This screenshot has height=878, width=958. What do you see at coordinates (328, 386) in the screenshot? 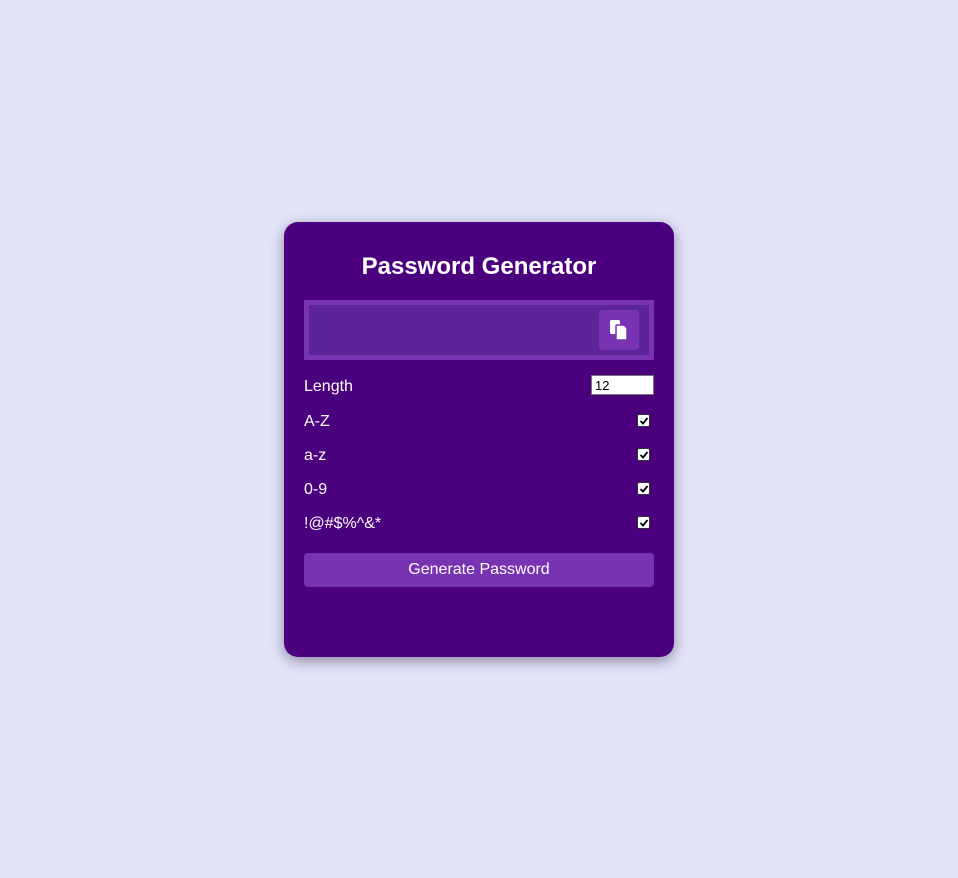
I see `length-label: Length` at bounding box center [328, 386].